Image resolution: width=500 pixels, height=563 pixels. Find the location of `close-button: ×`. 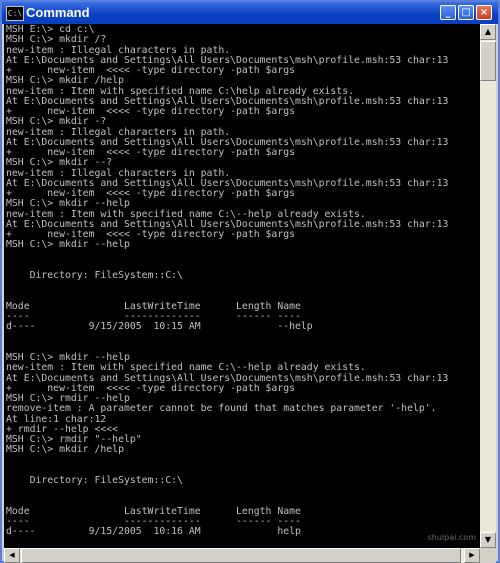

close-button: × is located at coordinates (484, 12).